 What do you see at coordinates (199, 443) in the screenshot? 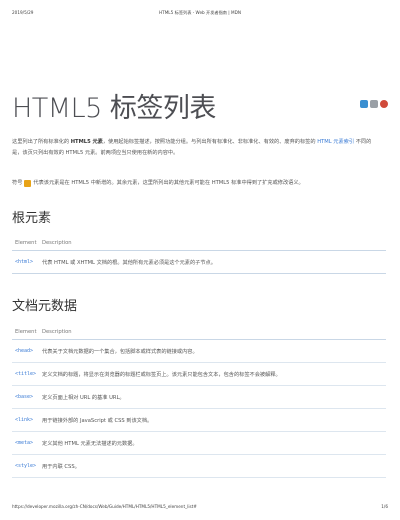
I see `table-row: <meta> 定义其他 HTML 元素无法描述的元数据。` at bounding box center [199, 443].